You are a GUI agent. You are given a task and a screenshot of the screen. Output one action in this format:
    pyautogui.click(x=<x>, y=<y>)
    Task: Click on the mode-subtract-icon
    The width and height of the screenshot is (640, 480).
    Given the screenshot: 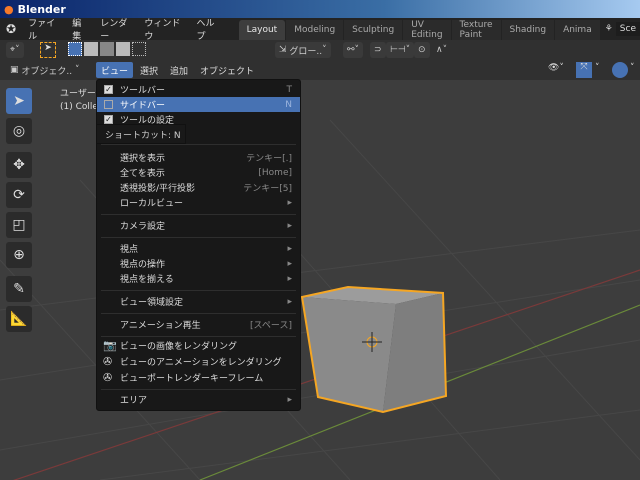 What is the action you would take?
    pyautogui.click(x=107, y=49)
    